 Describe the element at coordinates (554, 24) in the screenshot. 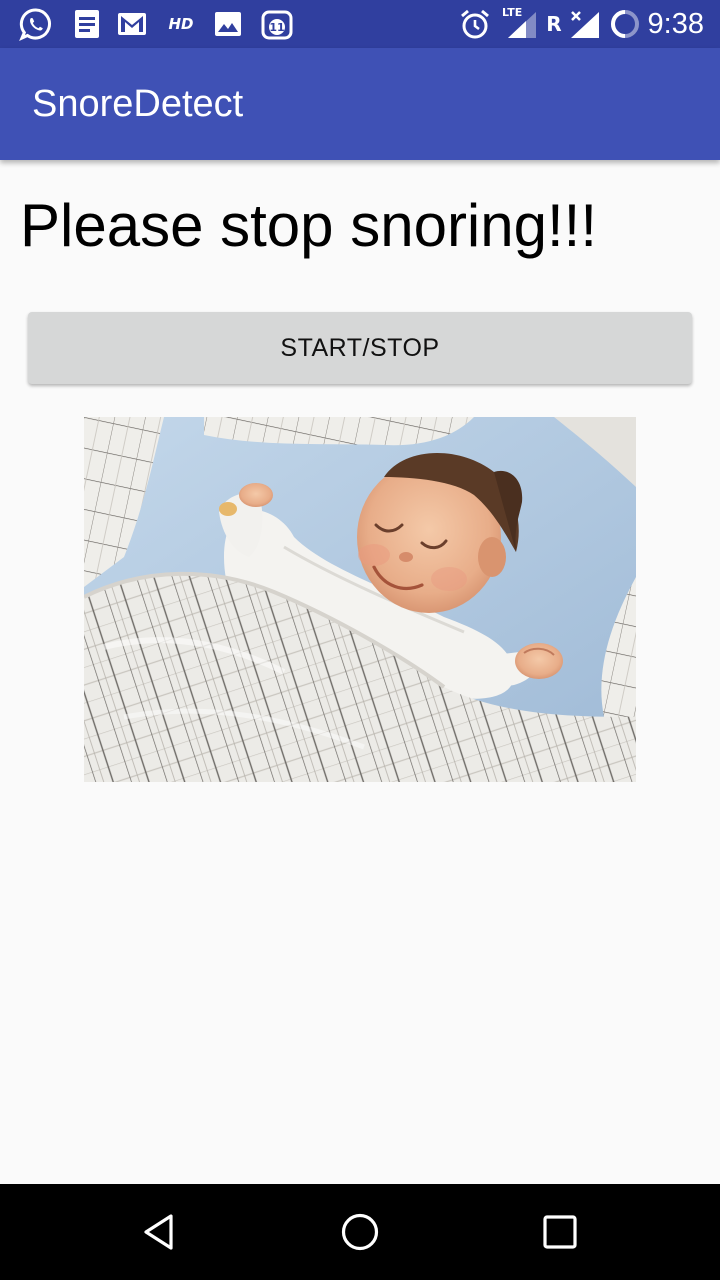

I see `roaming-icon: R` at that location.